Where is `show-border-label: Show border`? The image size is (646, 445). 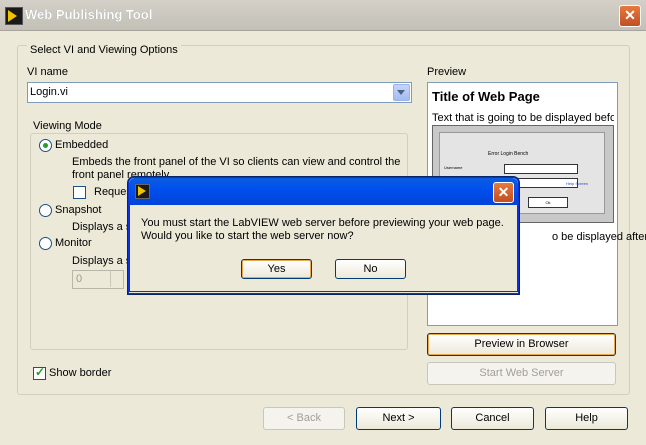 show-border-label: Show border is located at coordinates (80, 373).